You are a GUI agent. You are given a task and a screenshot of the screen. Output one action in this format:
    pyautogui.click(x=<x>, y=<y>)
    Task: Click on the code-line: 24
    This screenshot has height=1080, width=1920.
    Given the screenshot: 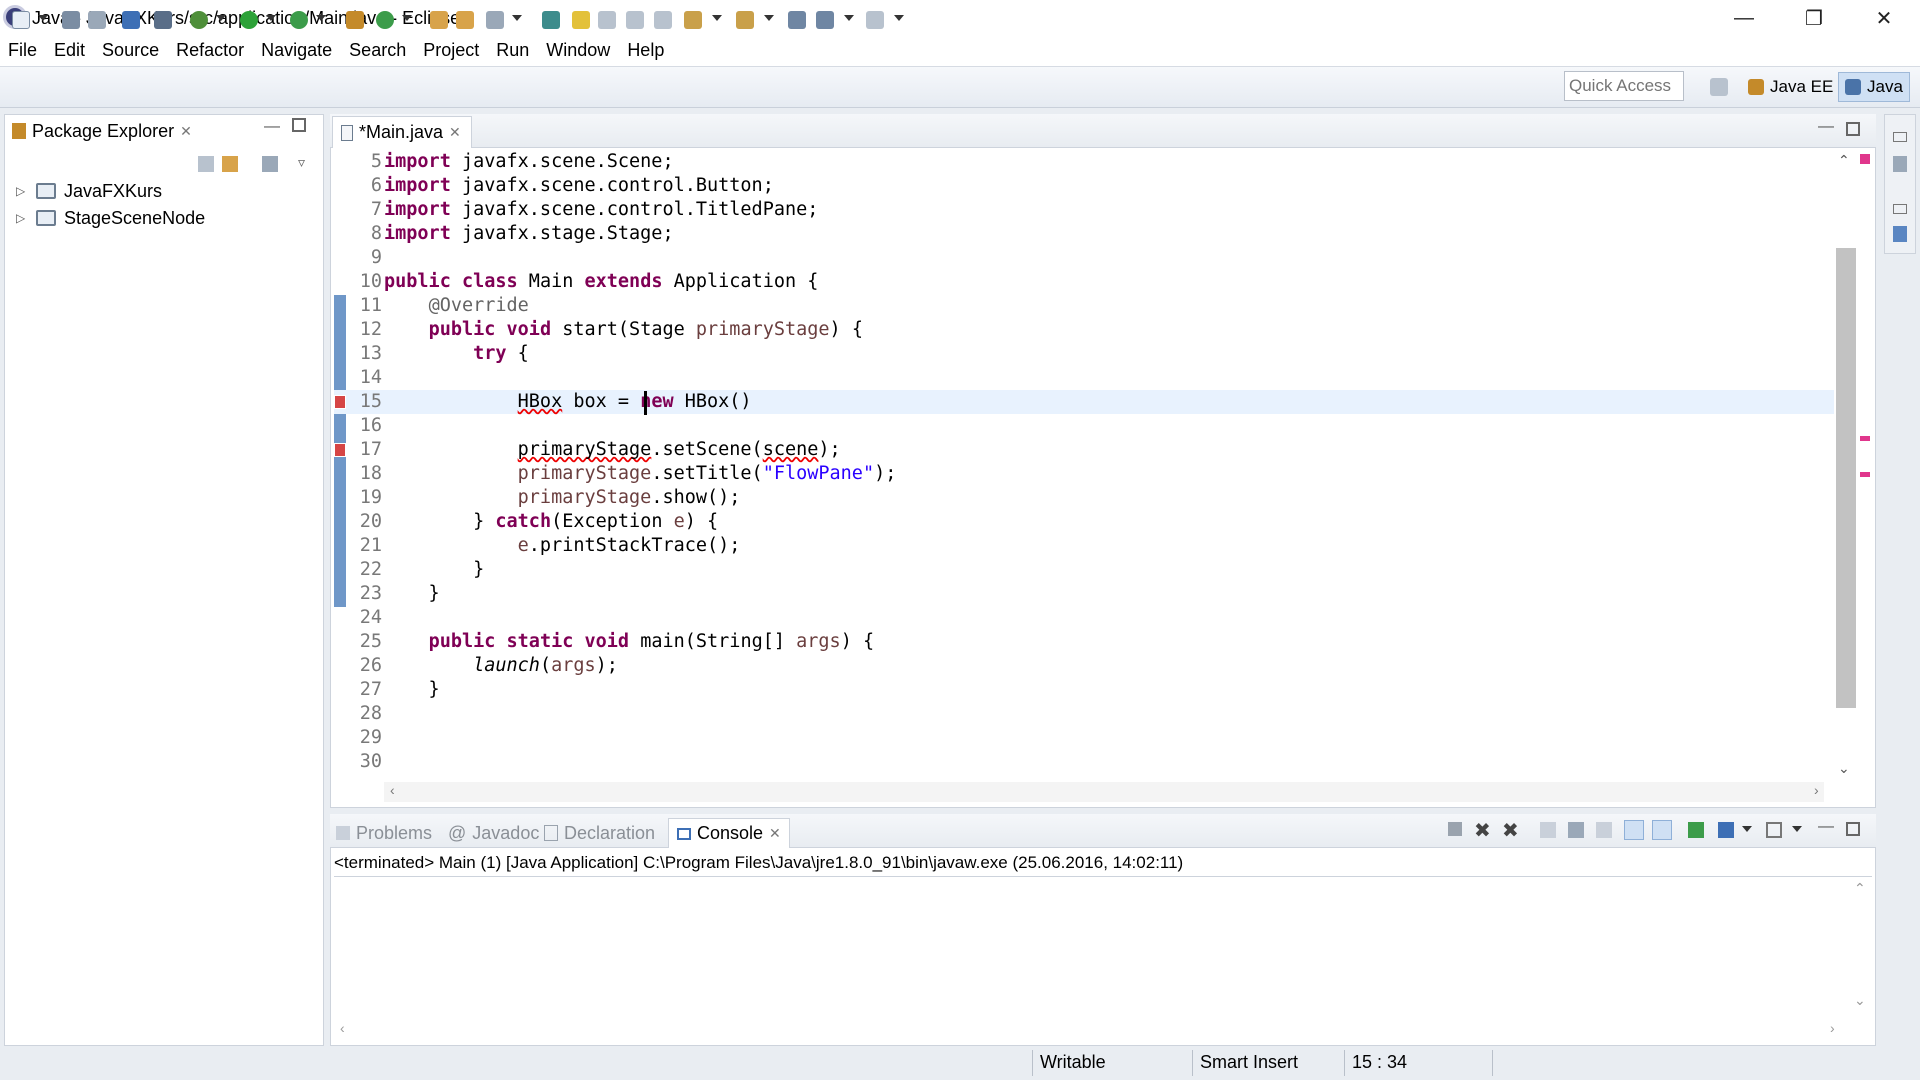 What is the action you would take?
    pyautogui.click(x=1084, y=618)
    